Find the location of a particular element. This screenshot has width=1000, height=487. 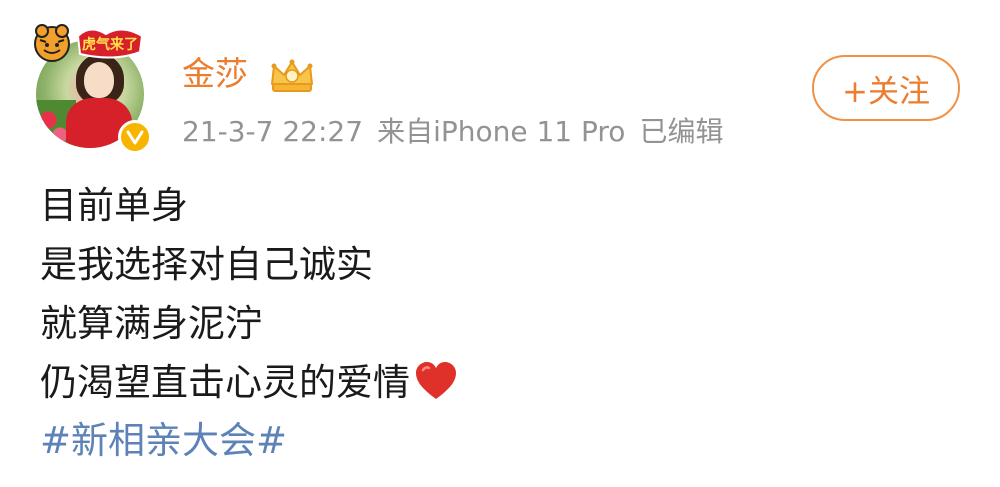

post-time: 21-3-7 22:27 is located at coordinates (273, 131).